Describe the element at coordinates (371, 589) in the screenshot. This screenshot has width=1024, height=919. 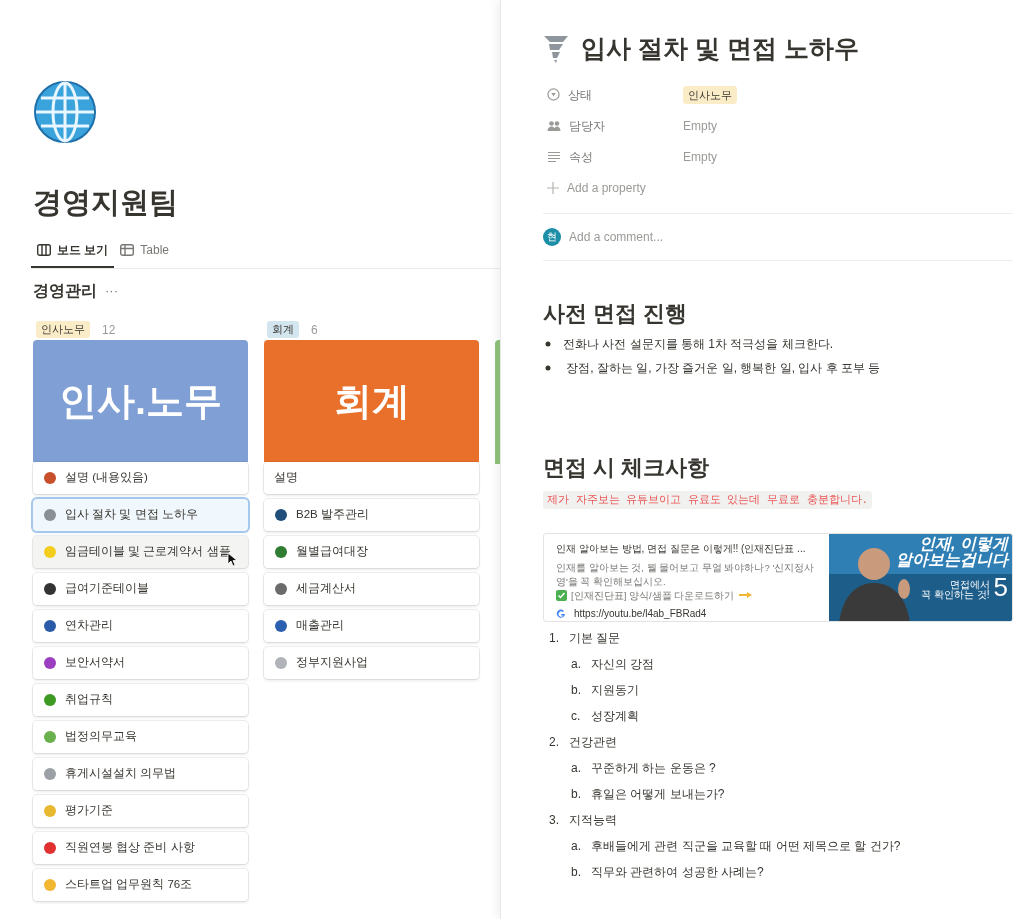
I see `board-card: 세금계산서` at that location.